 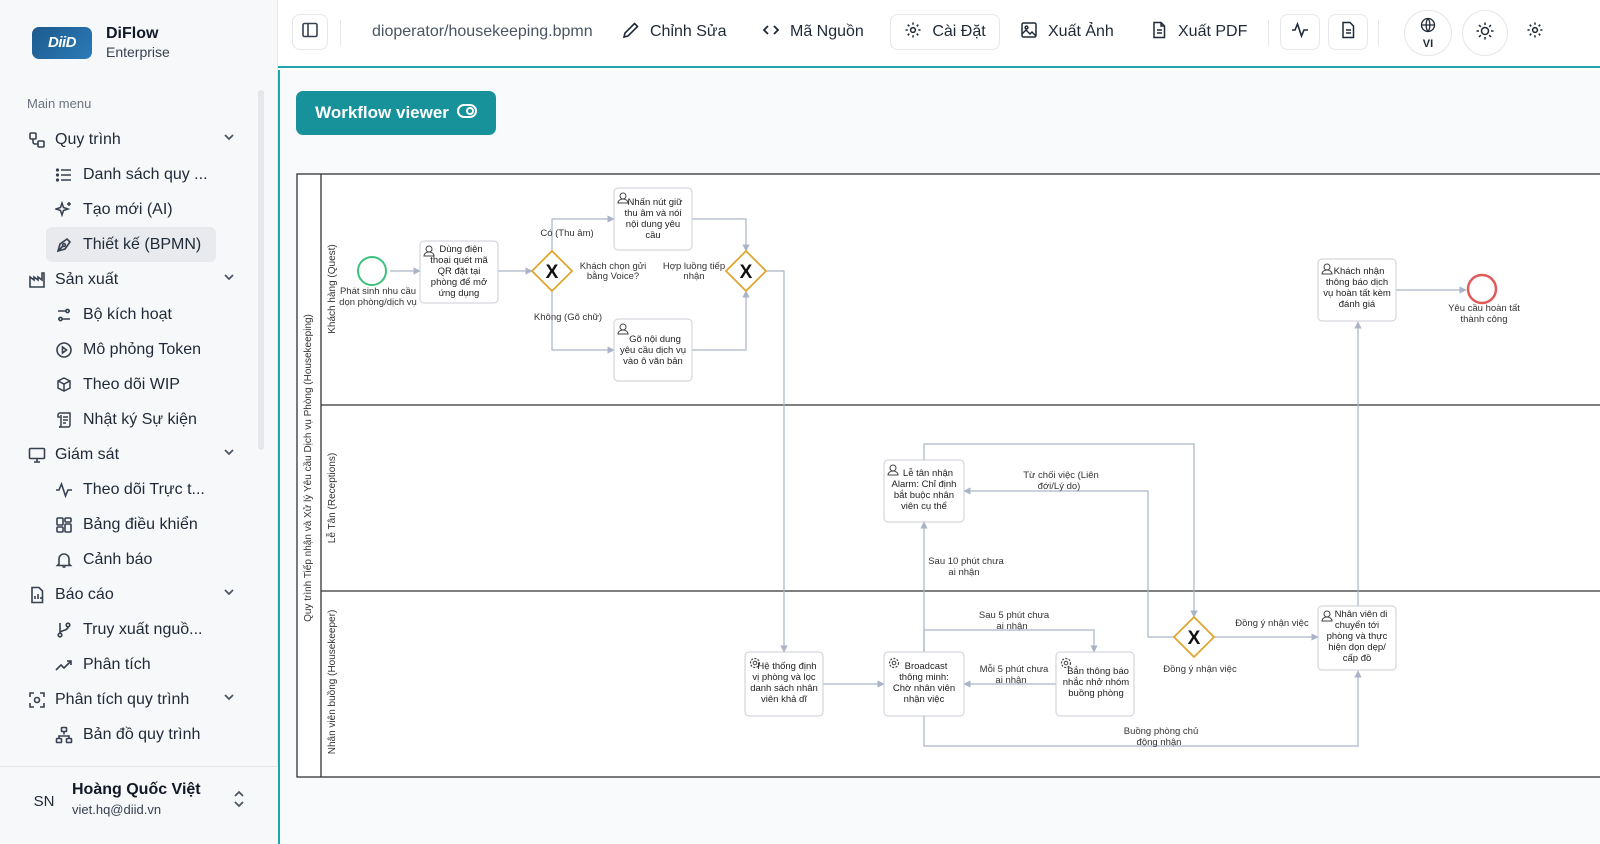 I want to click on task-remind: Bắn thông báo nhắc nhở nhóm buồng phòng, so click(x=1095, y=684).